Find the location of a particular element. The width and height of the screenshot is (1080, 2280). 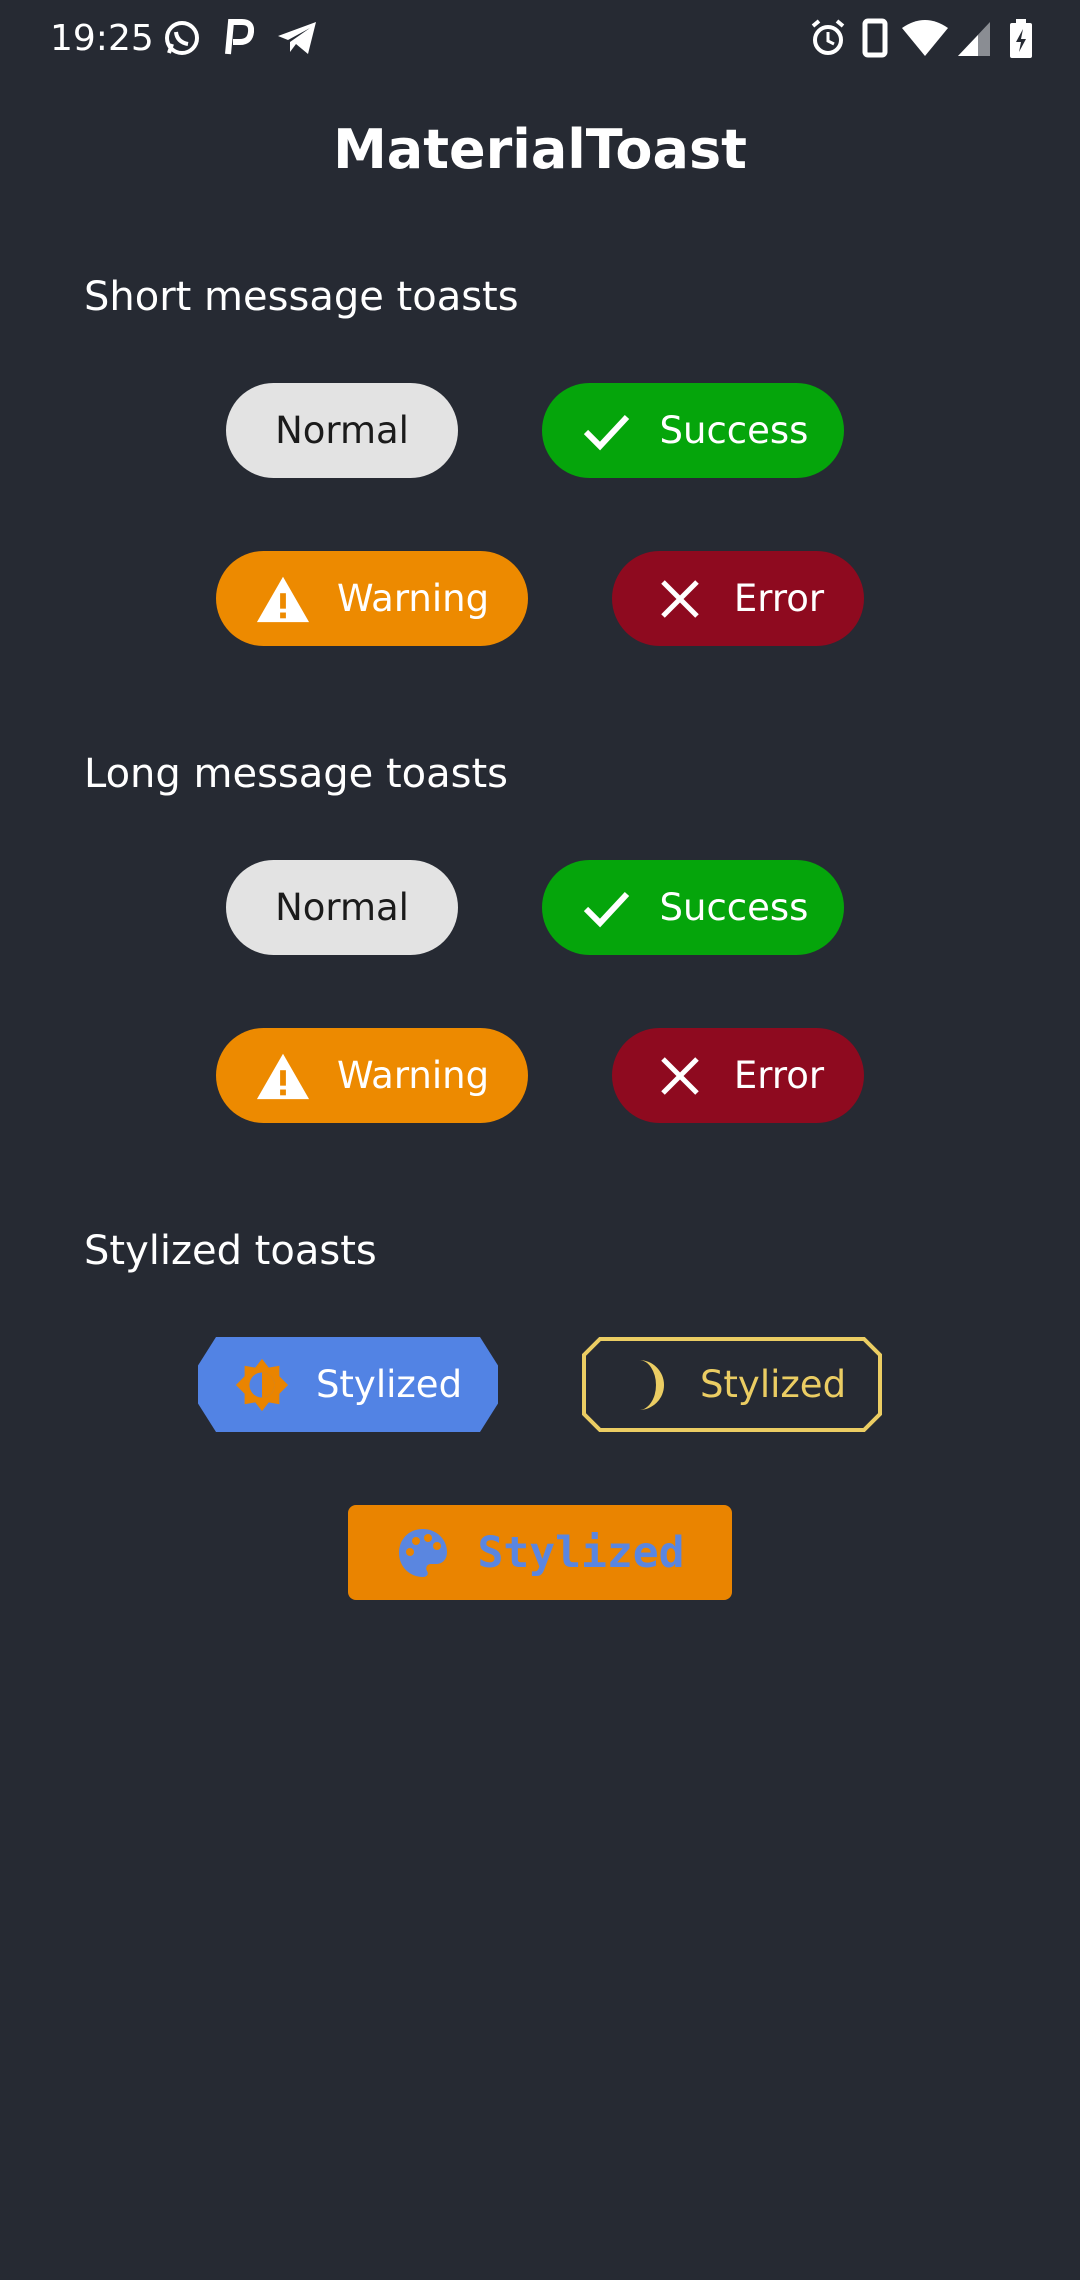

wifi-icon is located at coordinates (925, 38).